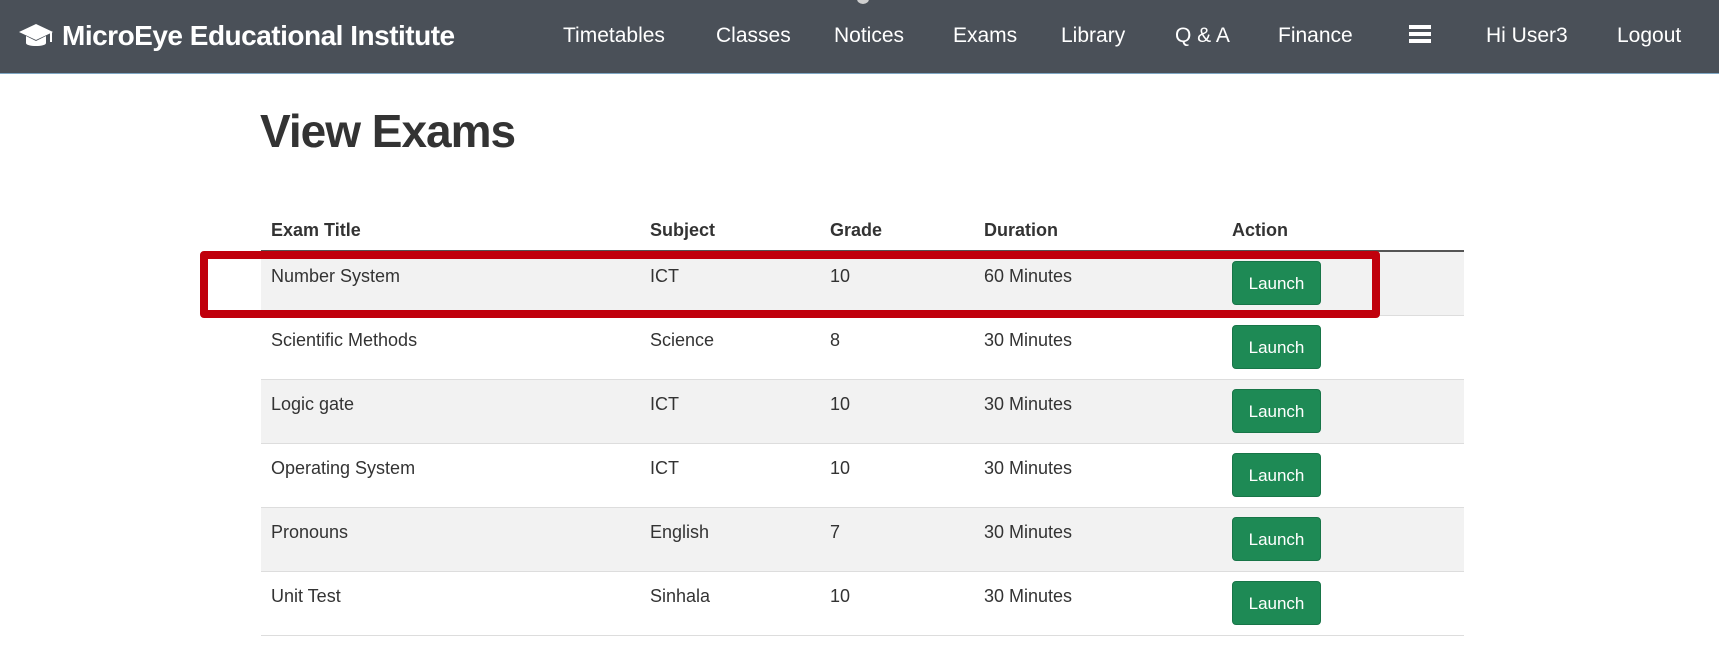 The width and height of the screenshot is (1719, 646). I want to click on subject-cell: Science, so click(682, 340).